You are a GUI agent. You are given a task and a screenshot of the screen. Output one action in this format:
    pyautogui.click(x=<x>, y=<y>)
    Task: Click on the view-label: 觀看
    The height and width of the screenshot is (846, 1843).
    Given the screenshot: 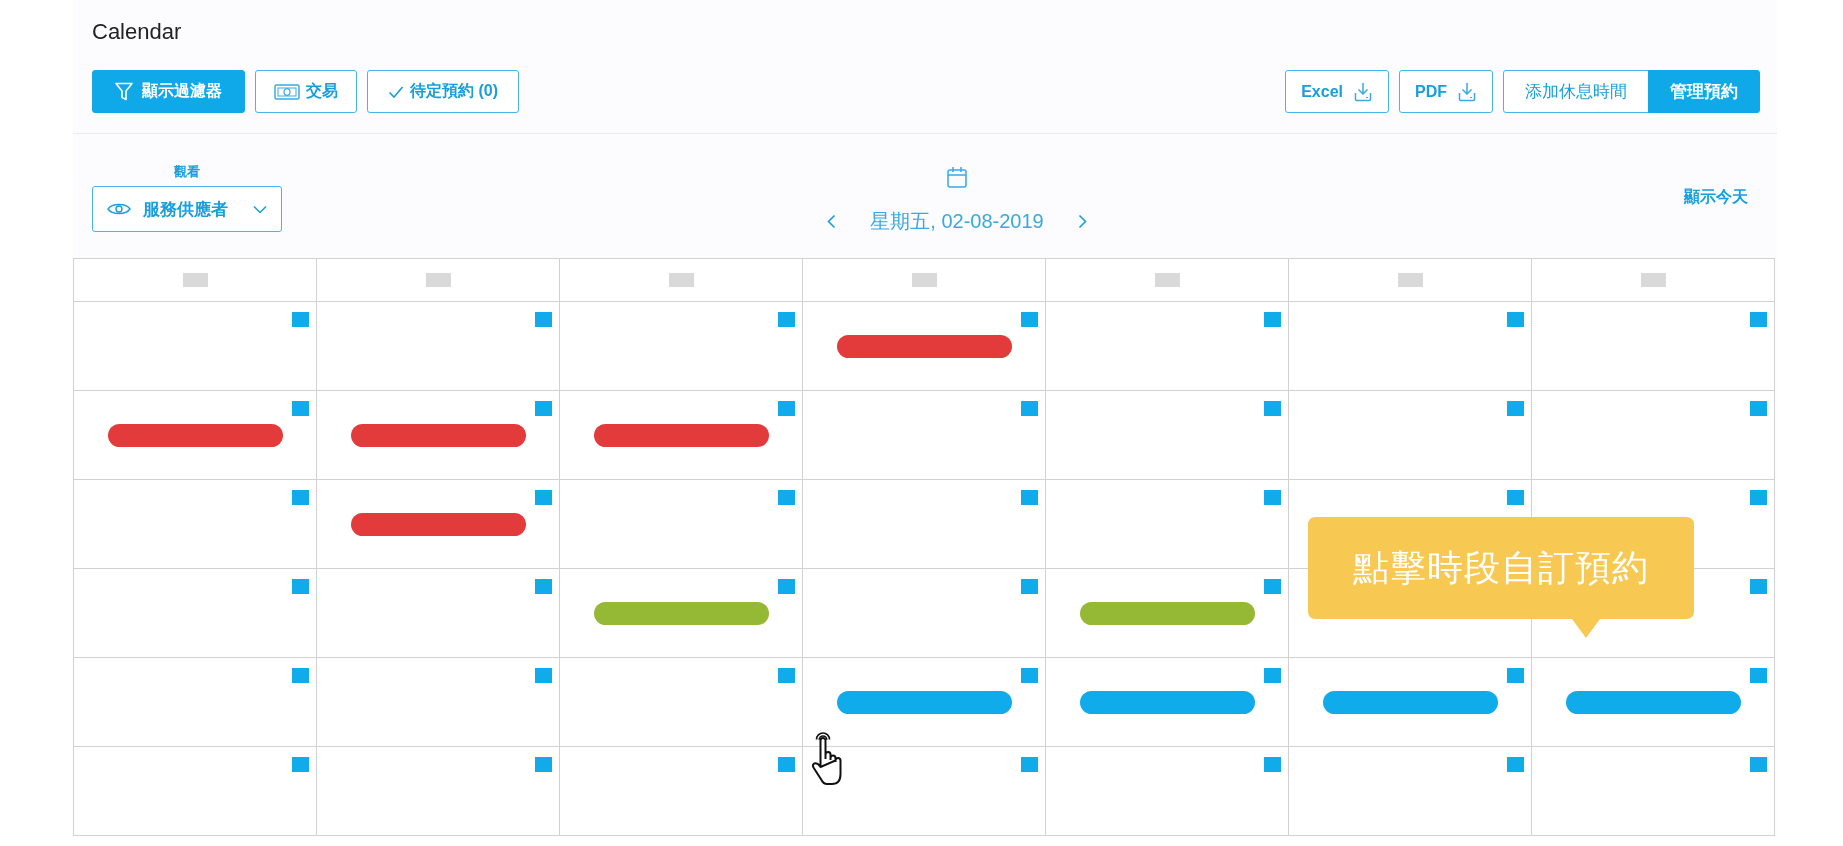 What is the action you would take?
    pyautogui.click(x=187, y=172)
    